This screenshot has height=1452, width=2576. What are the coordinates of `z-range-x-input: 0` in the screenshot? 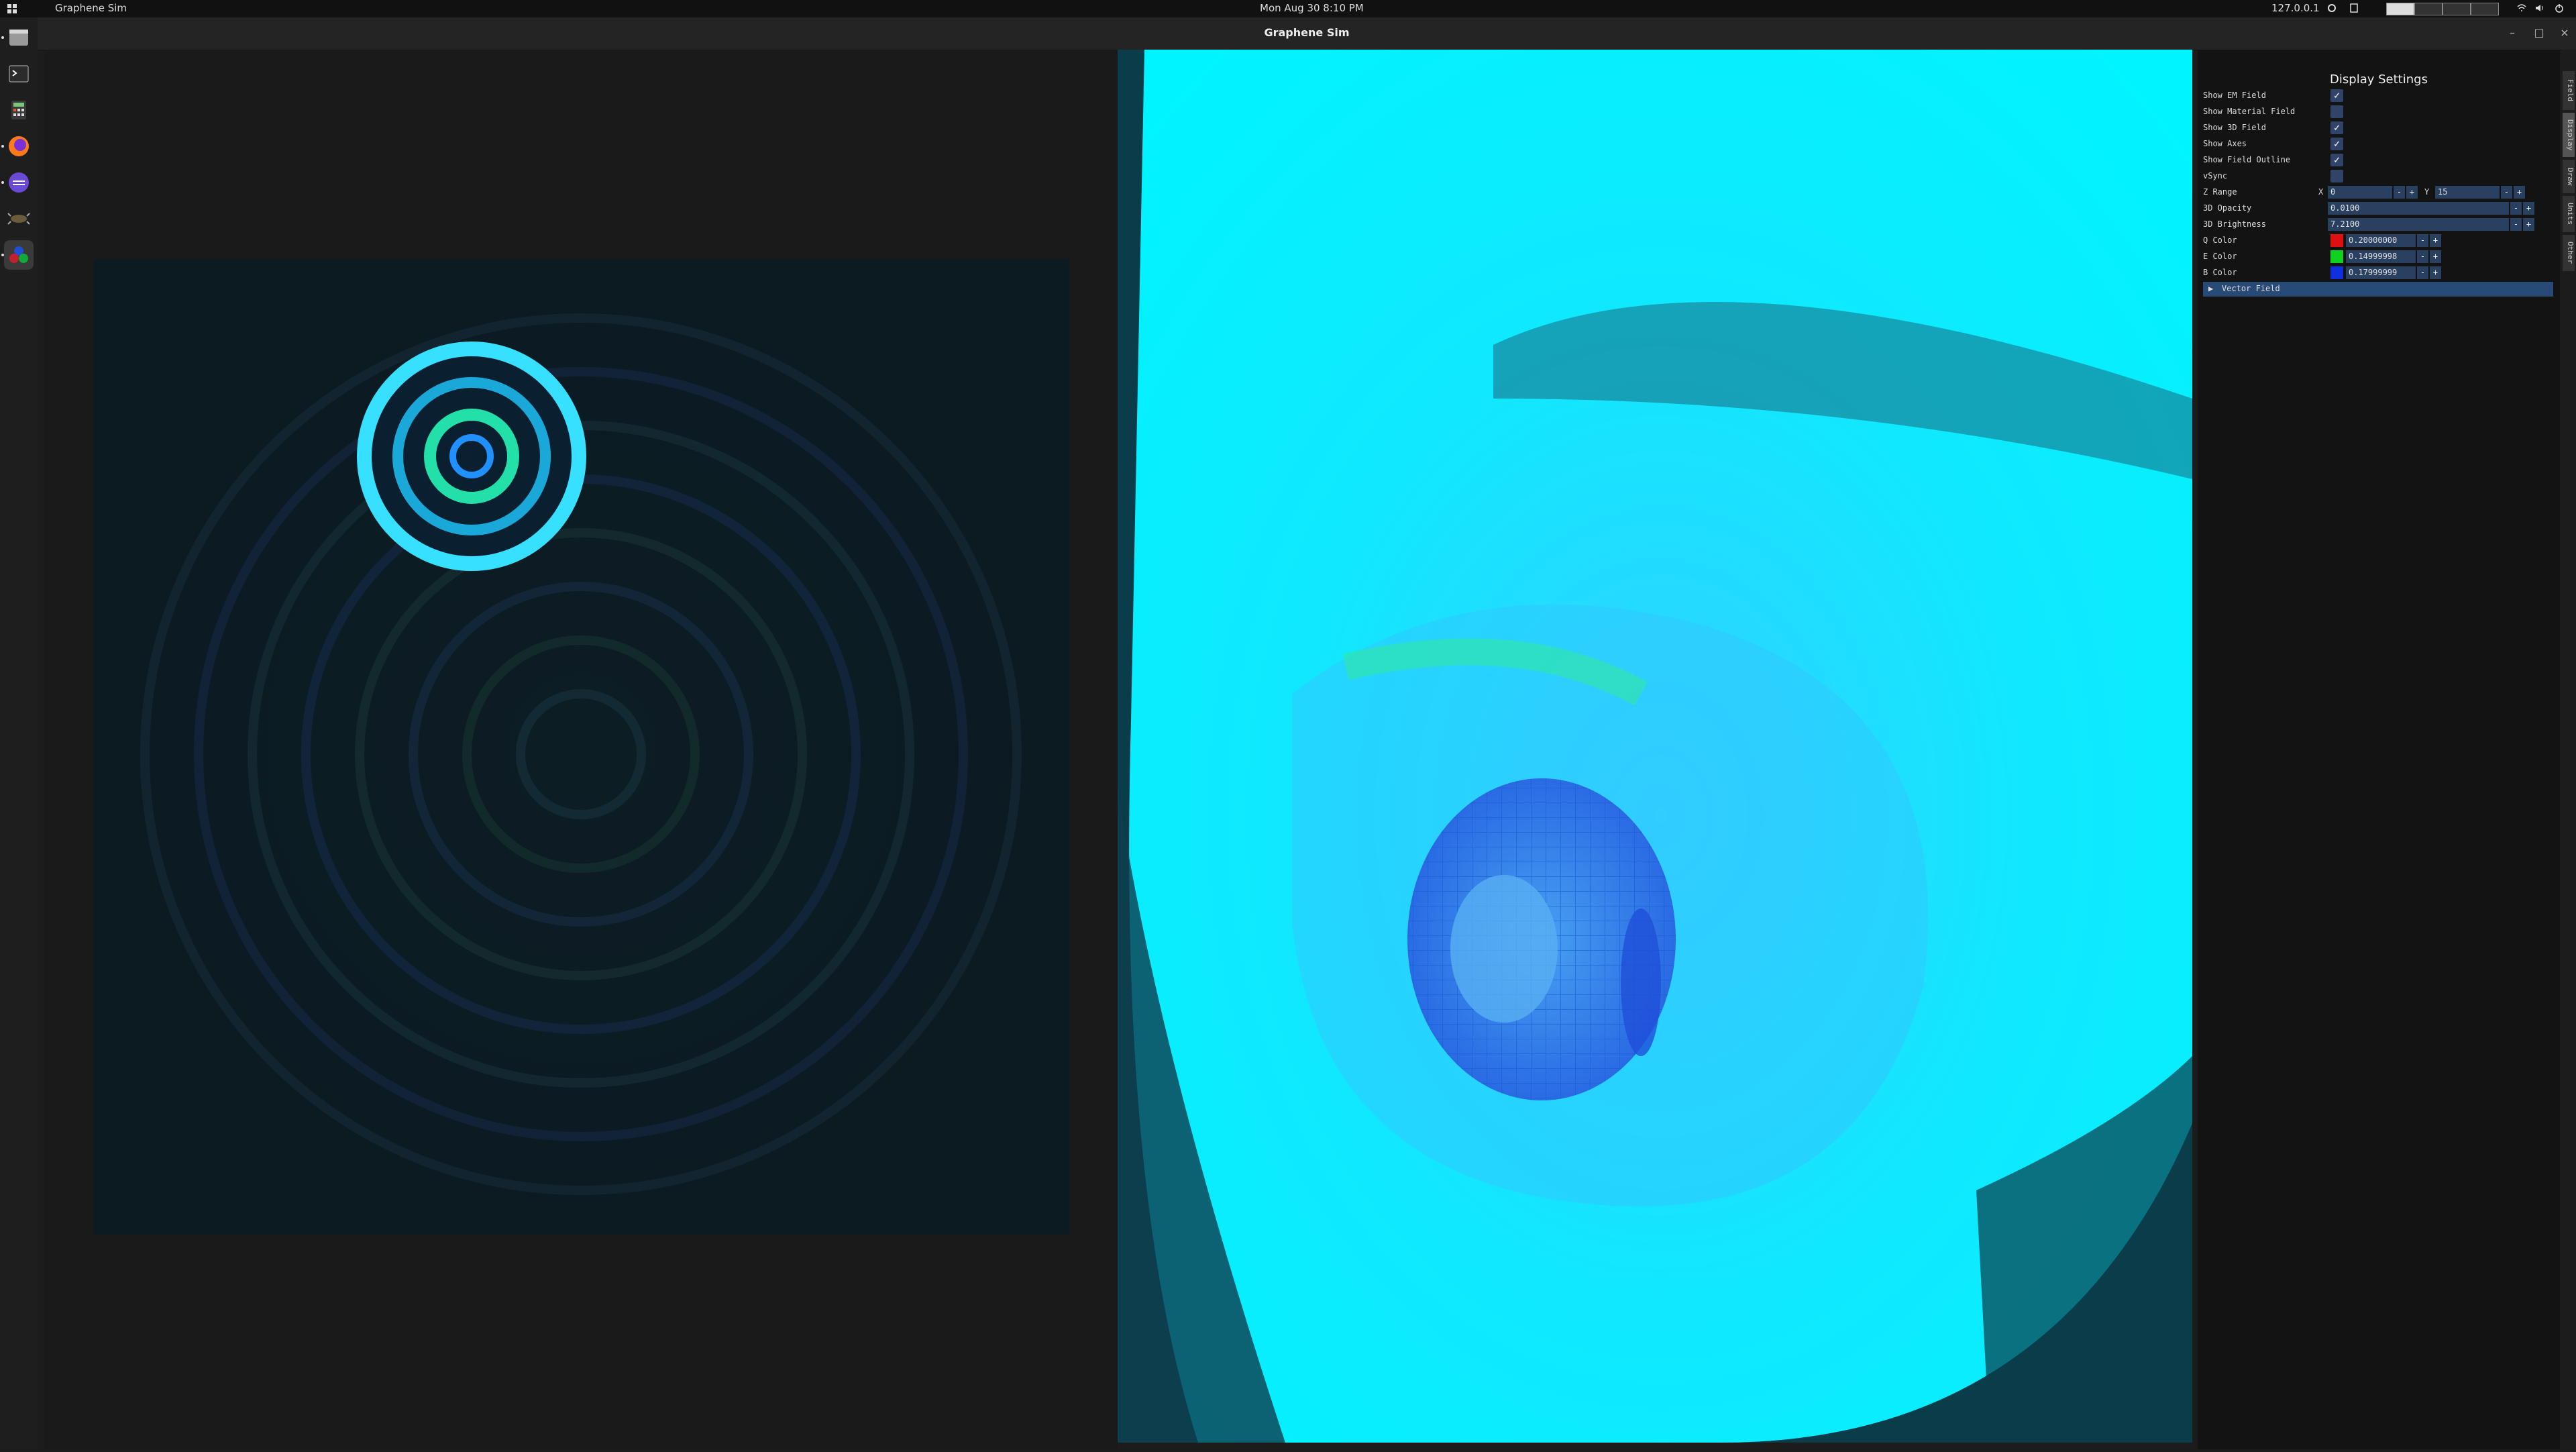 It's located at (2360, 193).